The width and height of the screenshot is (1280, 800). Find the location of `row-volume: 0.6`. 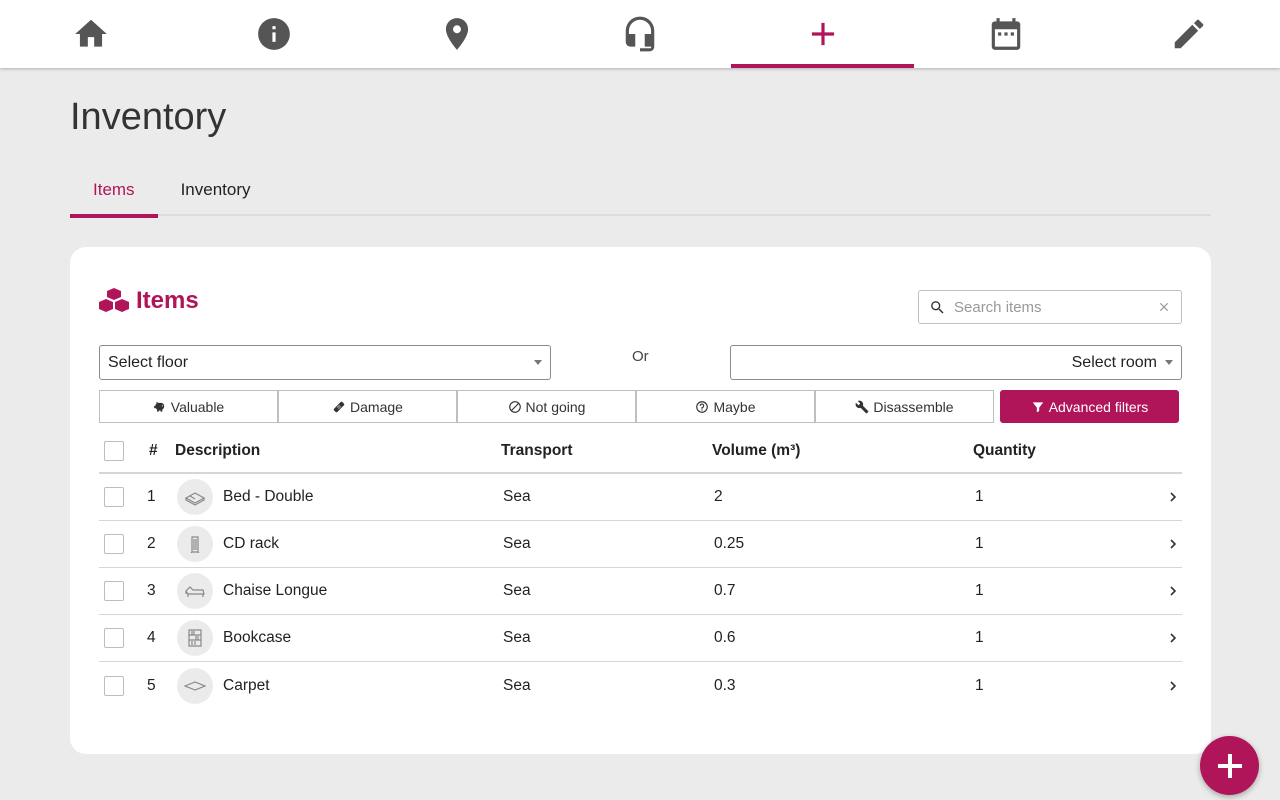

row-volume: 0.6 is located at coordinates (725, 637).